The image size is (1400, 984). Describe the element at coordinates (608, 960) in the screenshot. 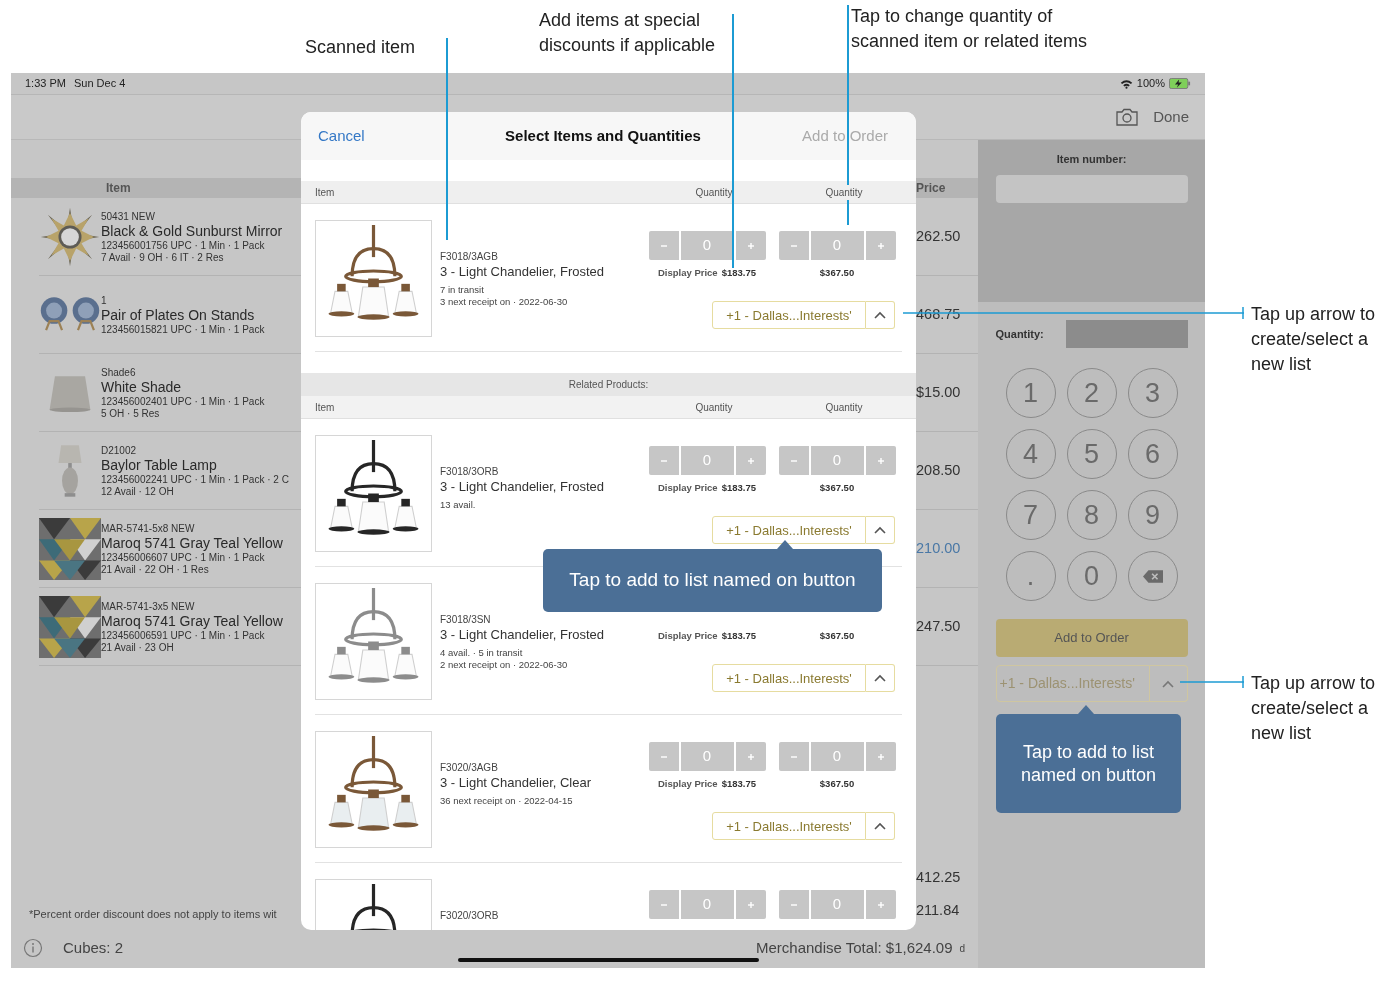

I see `home-indicator` at that location.